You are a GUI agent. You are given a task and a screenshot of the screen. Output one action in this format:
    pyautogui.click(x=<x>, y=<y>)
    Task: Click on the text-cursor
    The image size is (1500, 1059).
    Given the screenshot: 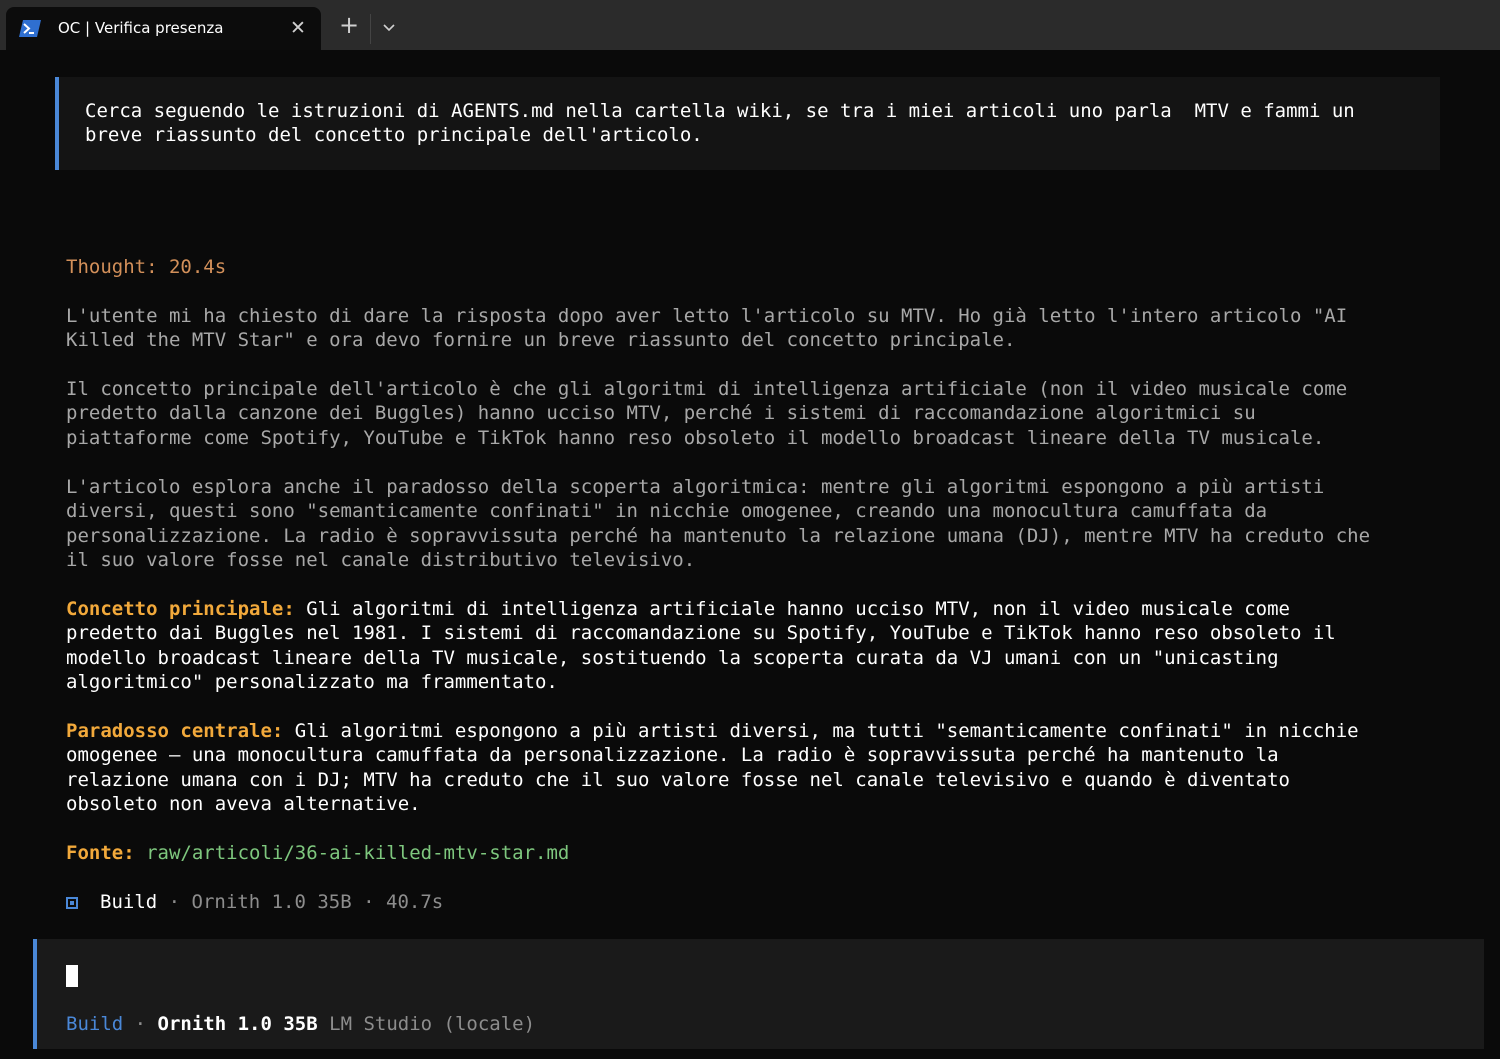 What is the action you would take?
    pyautogui.click(x=72, y=976)
    